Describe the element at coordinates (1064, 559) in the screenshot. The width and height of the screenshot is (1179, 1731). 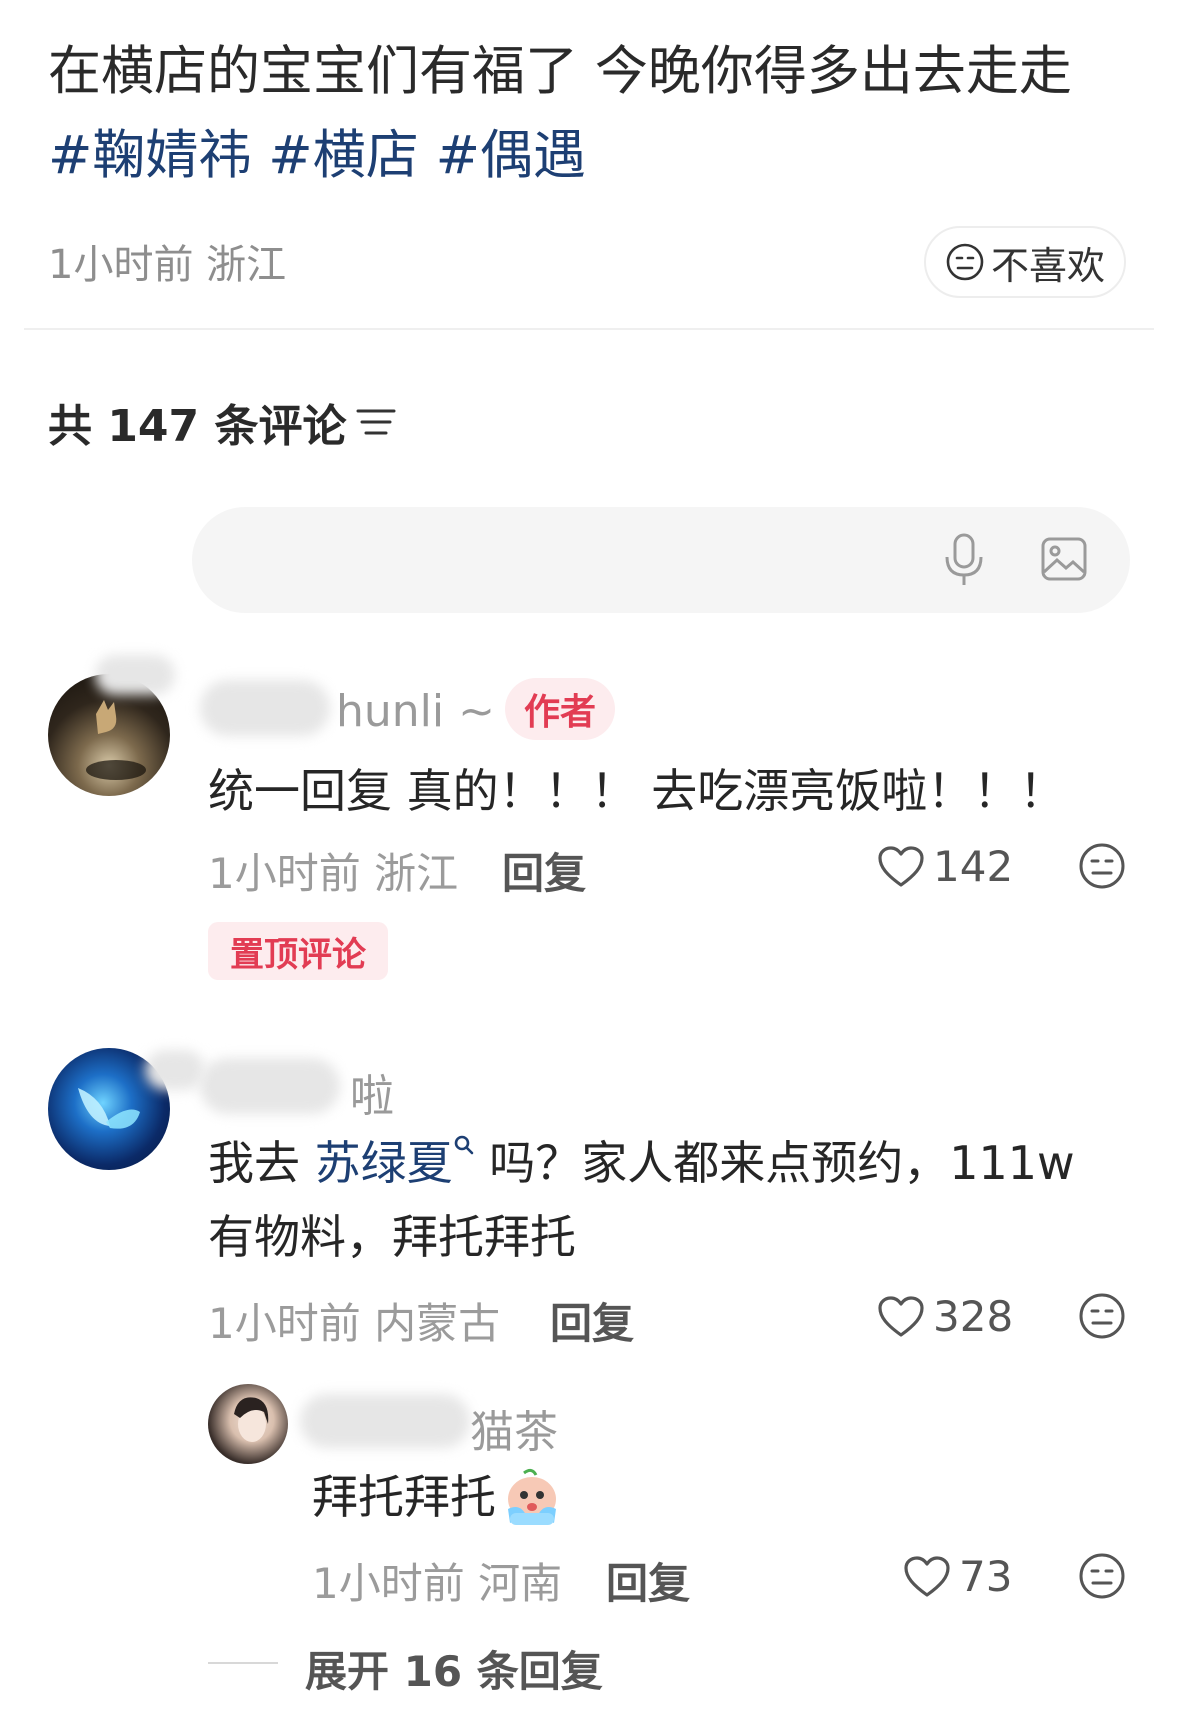
I see `image-icon` at that location.